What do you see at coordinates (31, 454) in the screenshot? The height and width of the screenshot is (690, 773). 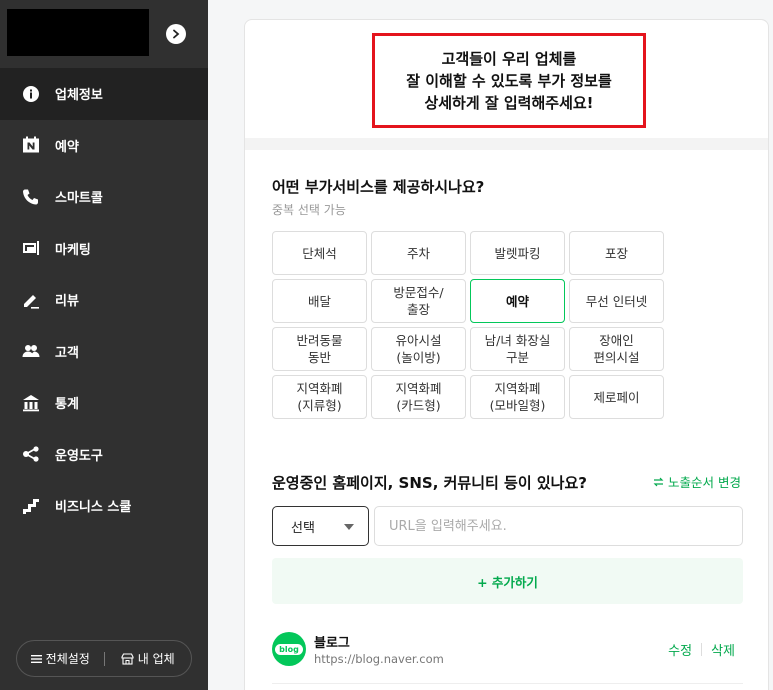 I see `share-icon` at bounding box center [31, 454].